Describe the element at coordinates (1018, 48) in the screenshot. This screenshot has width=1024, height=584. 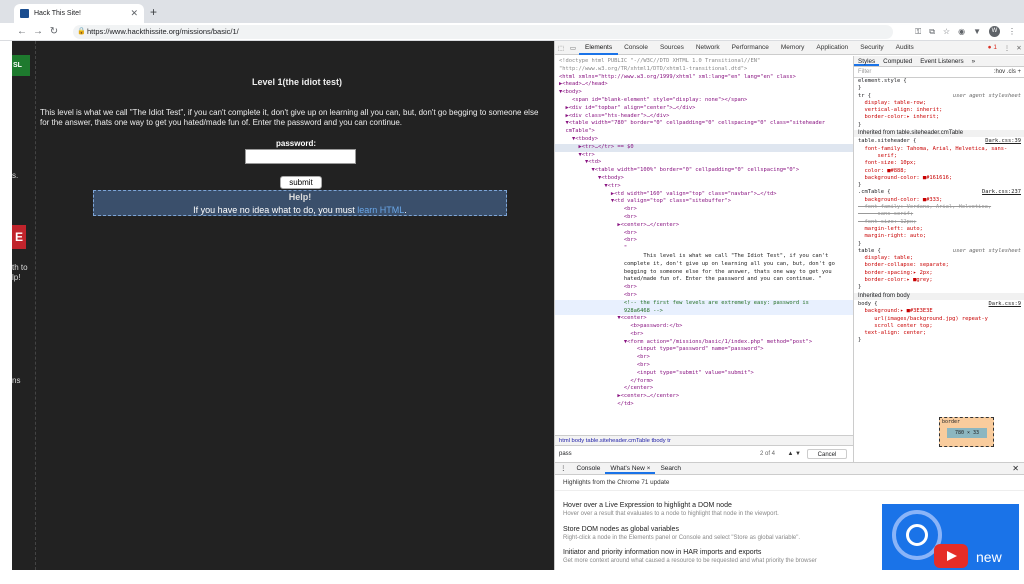
I see `close-devtools-icon: ✕` at that location.